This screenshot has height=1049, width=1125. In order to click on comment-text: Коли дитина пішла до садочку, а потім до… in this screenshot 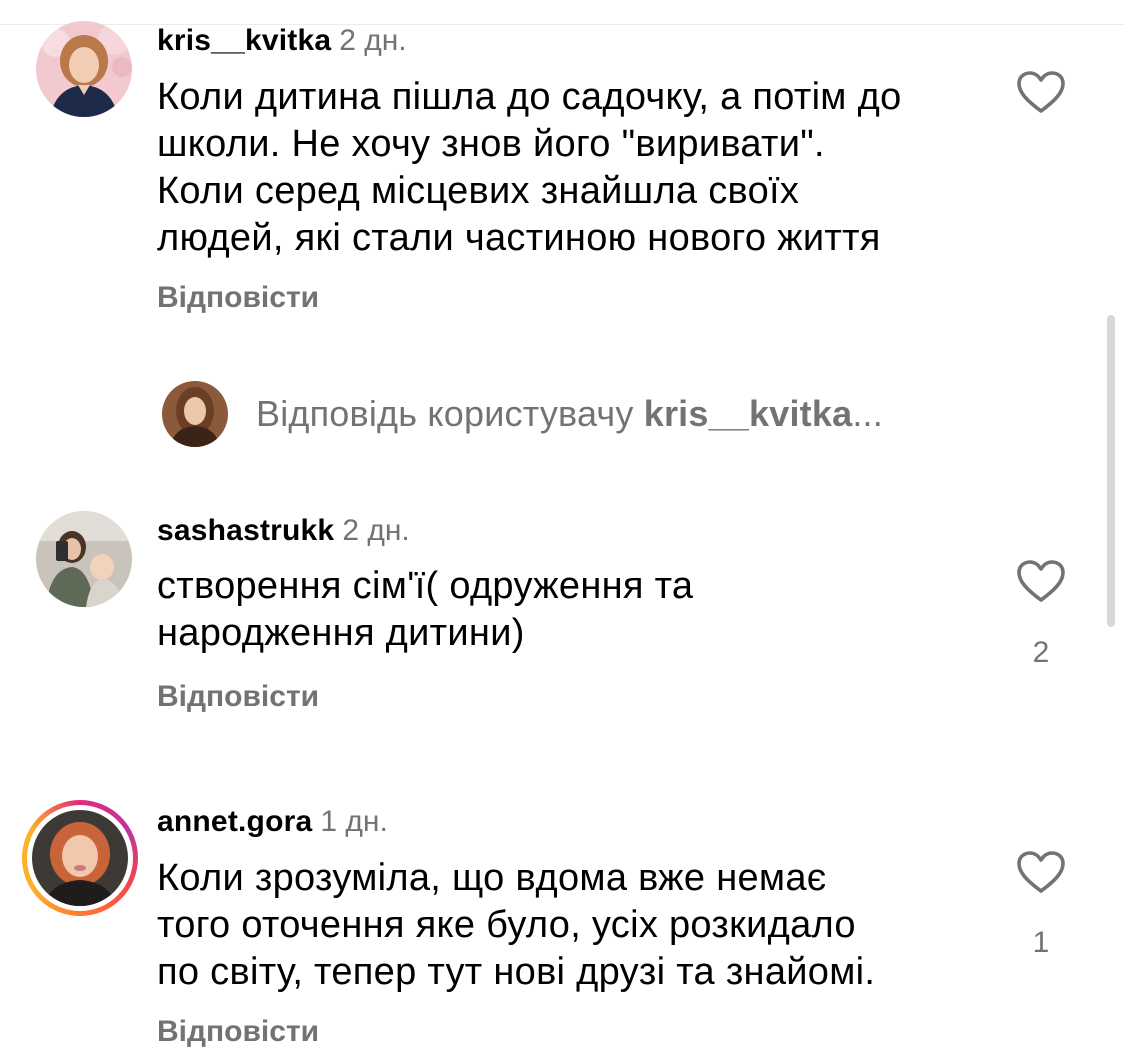, I will do `click(567, 168)`.